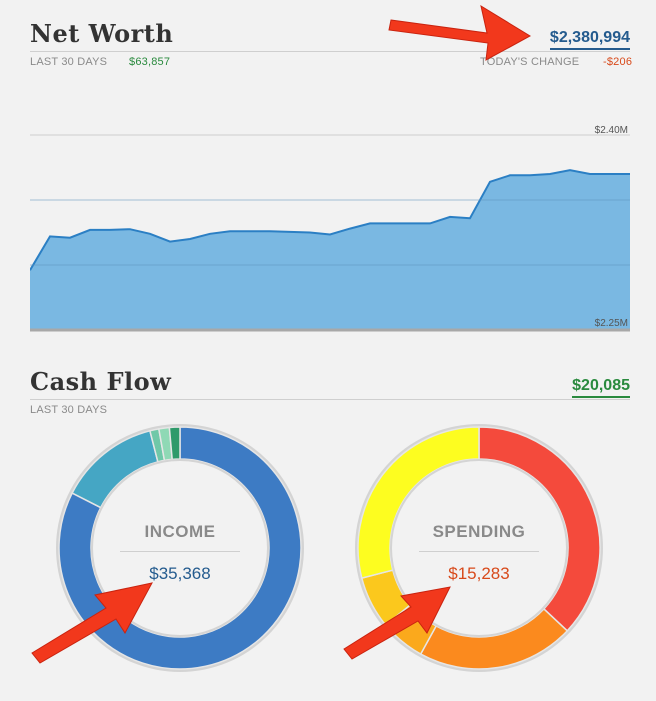 This screenshot has height=701, width=656. Describe the element at coordinates (69, 410) in the screenshot. I see `cash-flow-period-label: LAST 30 DAYS` at that location.